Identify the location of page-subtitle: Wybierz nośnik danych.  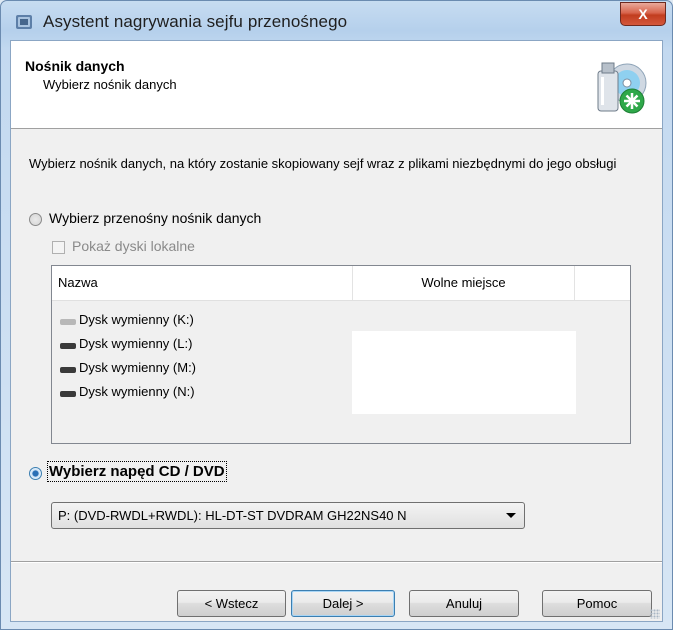
(110, 84).